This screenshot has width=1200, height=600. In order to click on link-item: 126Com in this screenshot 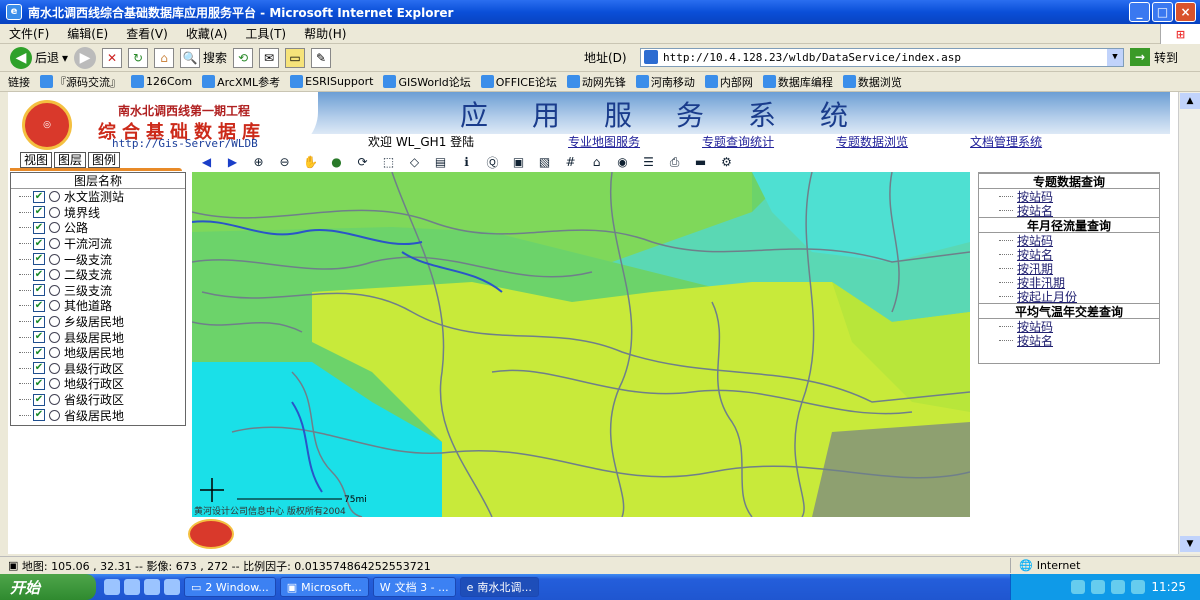, I will do `click(161, 81)`.